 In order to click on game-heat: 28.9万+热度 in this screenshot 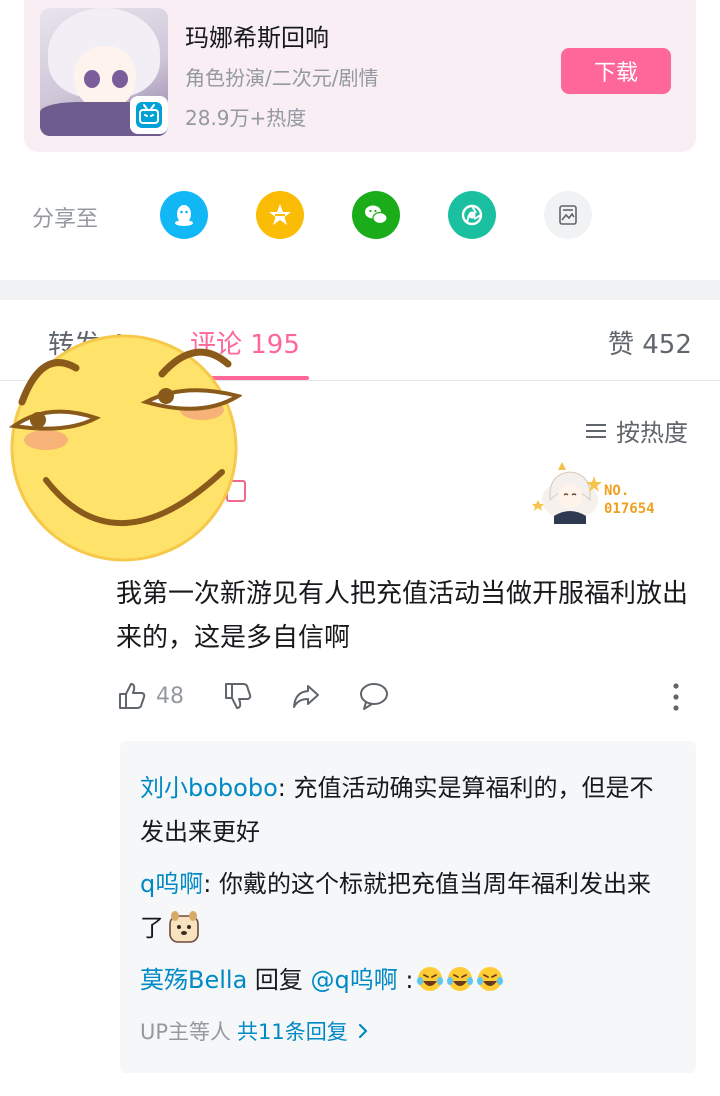, I will do `click(246, 118)`.